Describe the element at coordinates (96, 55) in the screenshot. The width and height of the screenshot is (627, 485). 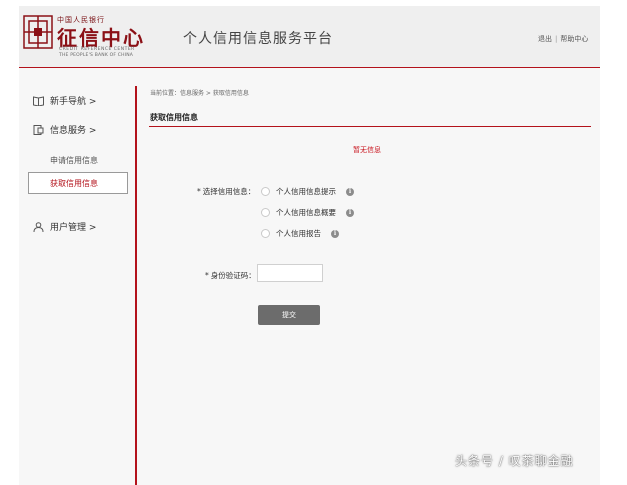
I see `logo-english-line2: THE PEOPLE'S BANK OF CHINA` at that location.